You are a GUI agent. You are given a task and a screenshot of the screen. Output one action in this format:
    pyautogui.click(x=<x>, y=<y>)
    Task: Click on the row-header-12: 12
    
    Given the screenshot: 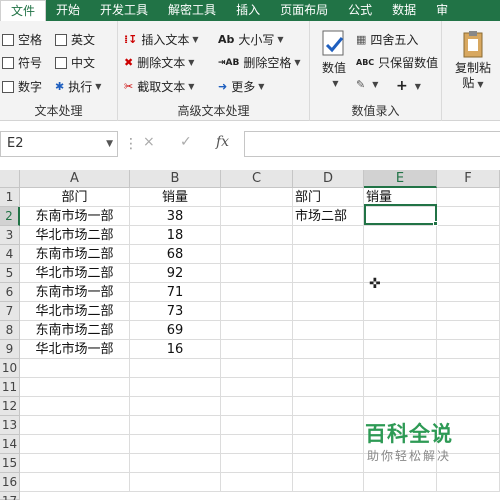 What is the action you would take?
    pyautogui.click(x=10, y=406)
    